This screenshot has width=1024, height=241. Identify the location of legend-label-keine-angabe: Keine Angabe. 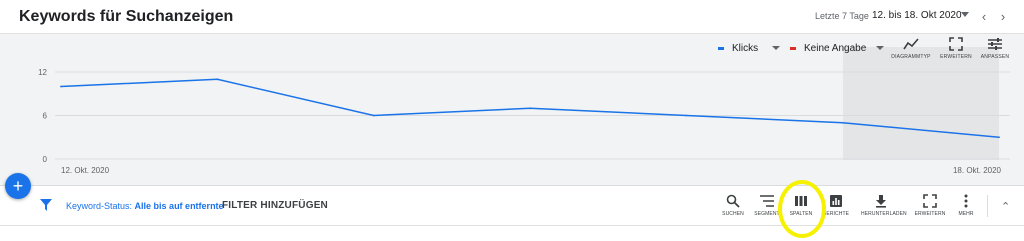
(835, 48).